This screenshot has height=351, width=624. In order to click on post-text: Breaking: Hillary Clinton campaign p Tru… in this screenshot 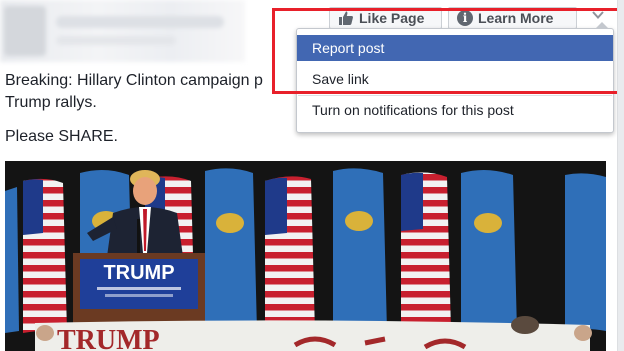, I will do `click(155, 92)`.